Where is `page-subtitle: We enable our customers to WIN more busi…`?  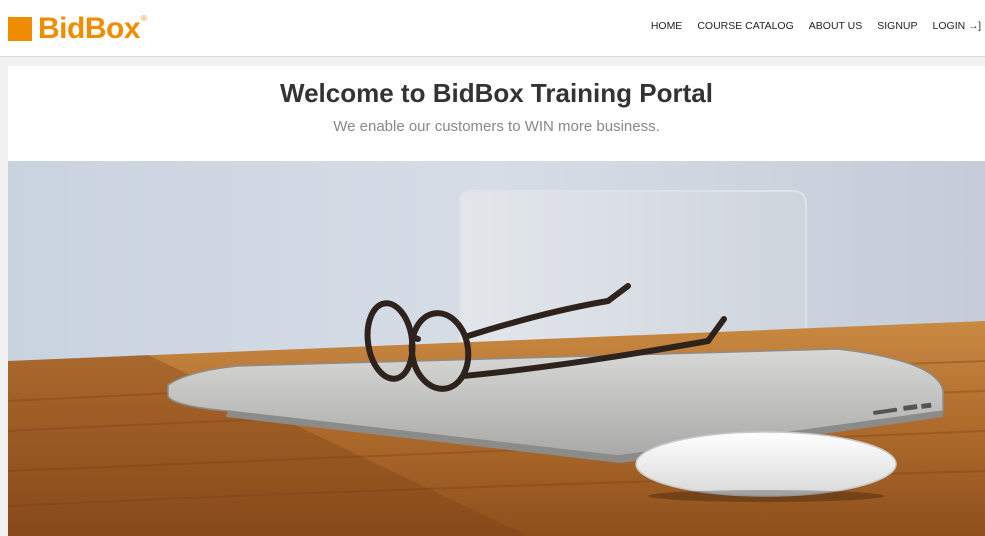 page-subtitle: We enable our customers to WIN more busi… is located at coordinates (496, 126).